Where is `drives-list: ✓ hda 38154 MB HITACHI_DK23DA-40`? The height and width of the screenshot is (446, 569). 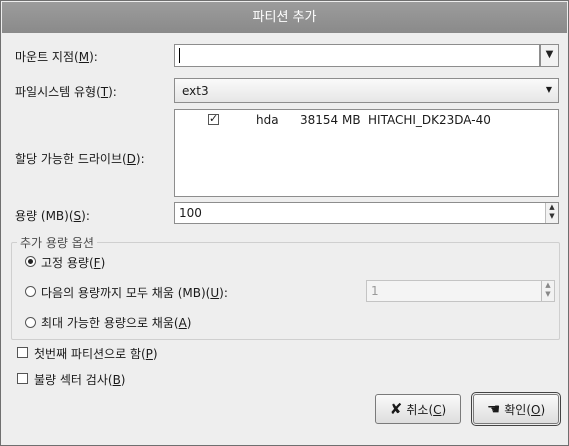
drives-list: ✓ hda 38154 MB HITACHI_DK23DA-40 is located at coordinates (366, 153).